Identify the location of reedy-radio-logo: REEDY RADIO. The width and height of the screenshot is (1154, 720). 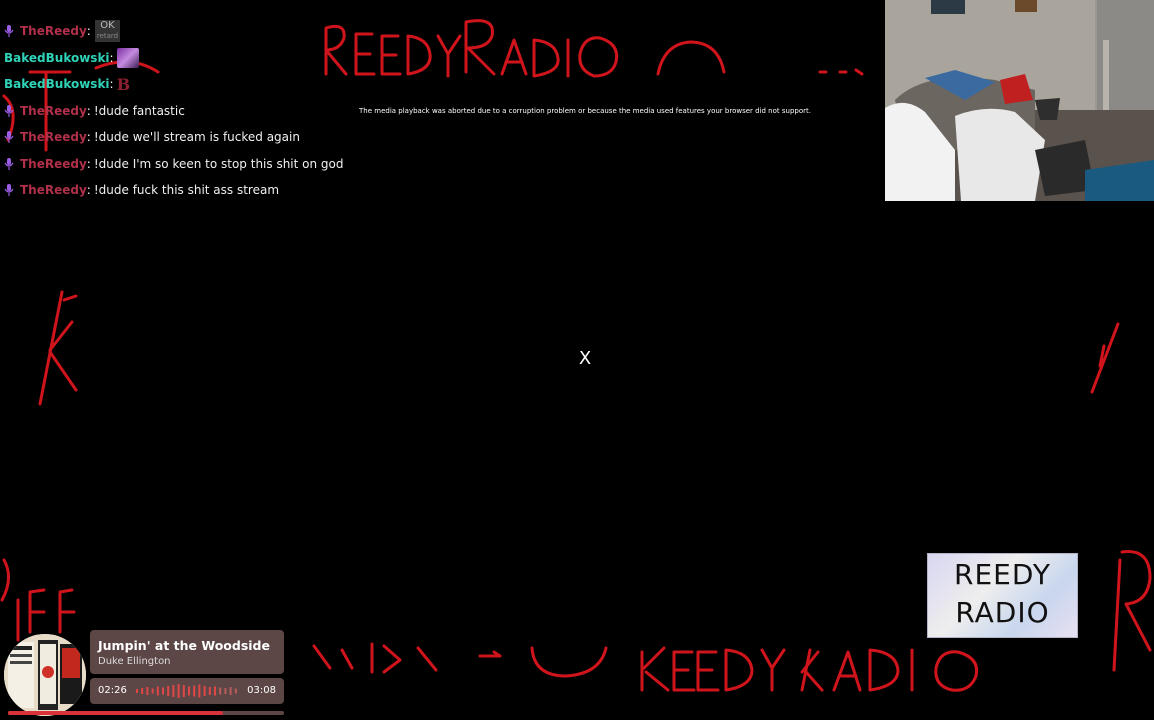
(1002, 595).